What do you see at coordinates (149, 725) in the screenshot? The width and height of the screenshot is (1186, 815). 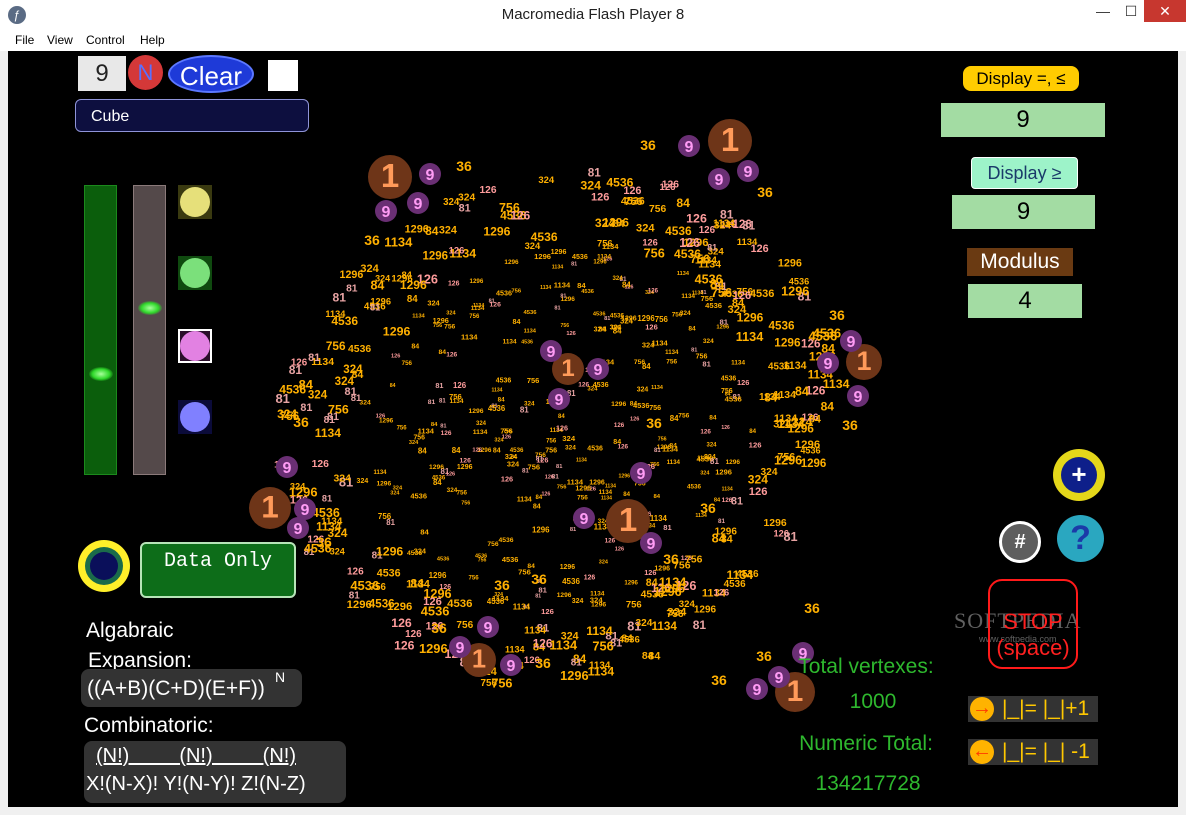 I see `combinatoric-label: Combinatoric:` at bounding box center [149, 725].